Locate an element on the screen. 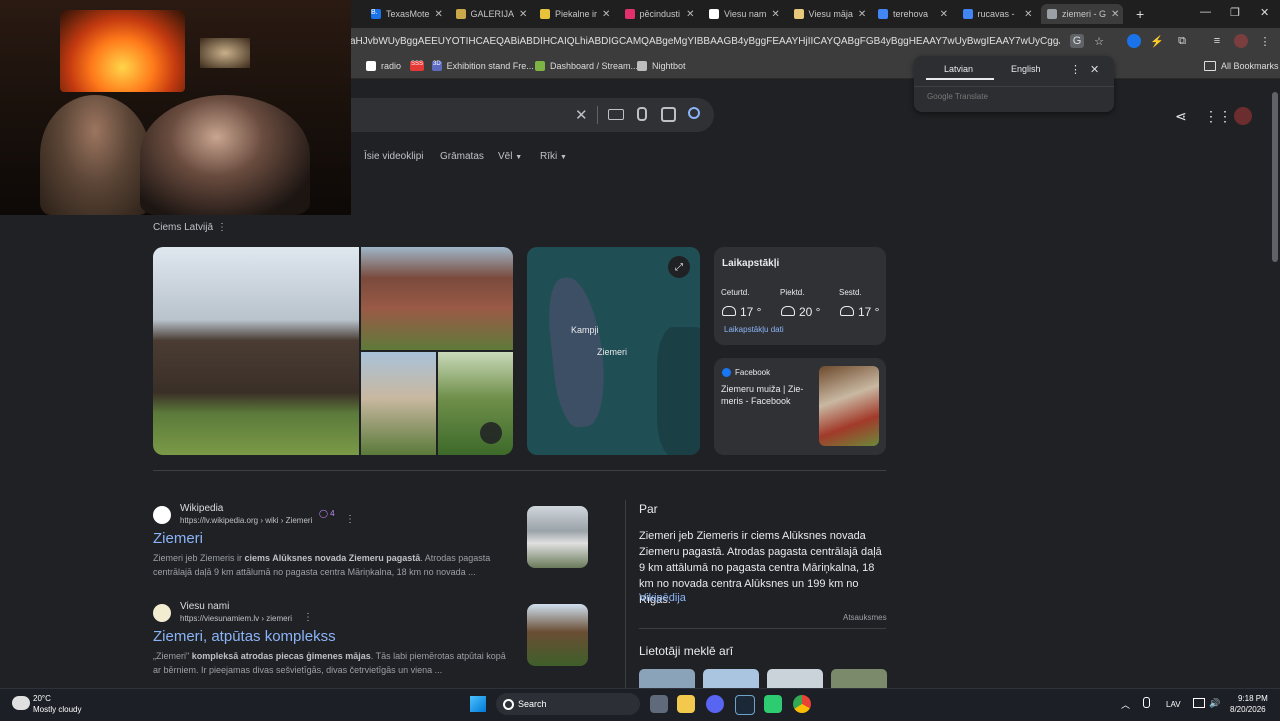  microphone-icon is located at coordinates (642, 114).